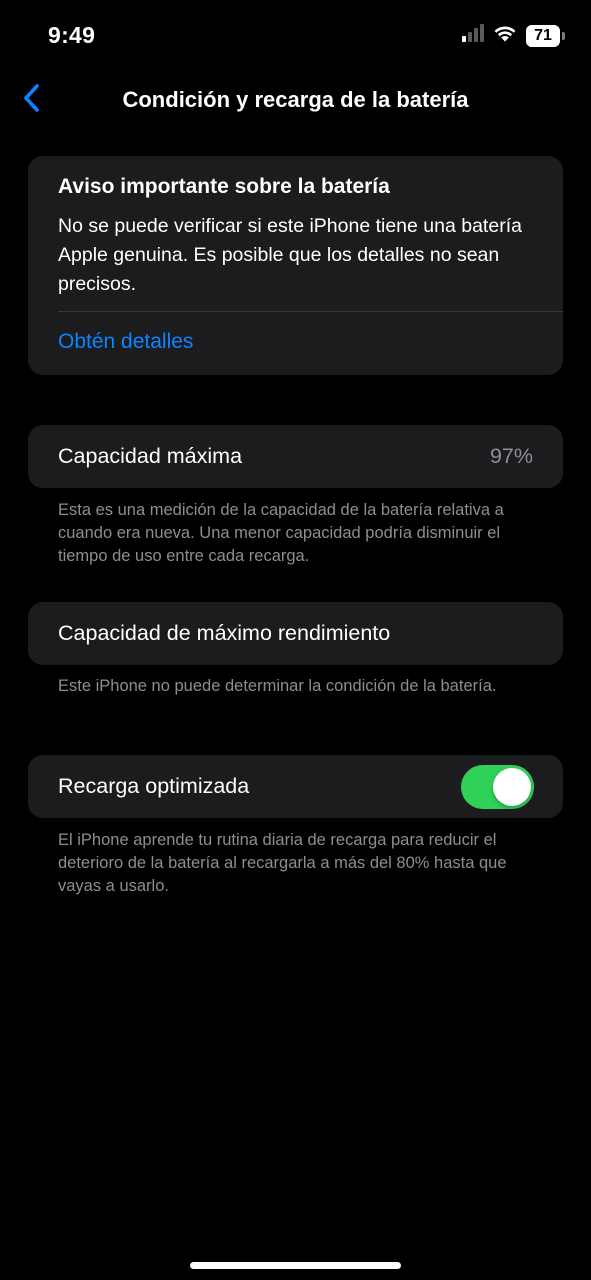 The width and height of the screenshot is (591, 1280). What do you see at coordinates (512, 787) in the screenshot?
I see `toggle-knob` at bounding box center [512, 787].